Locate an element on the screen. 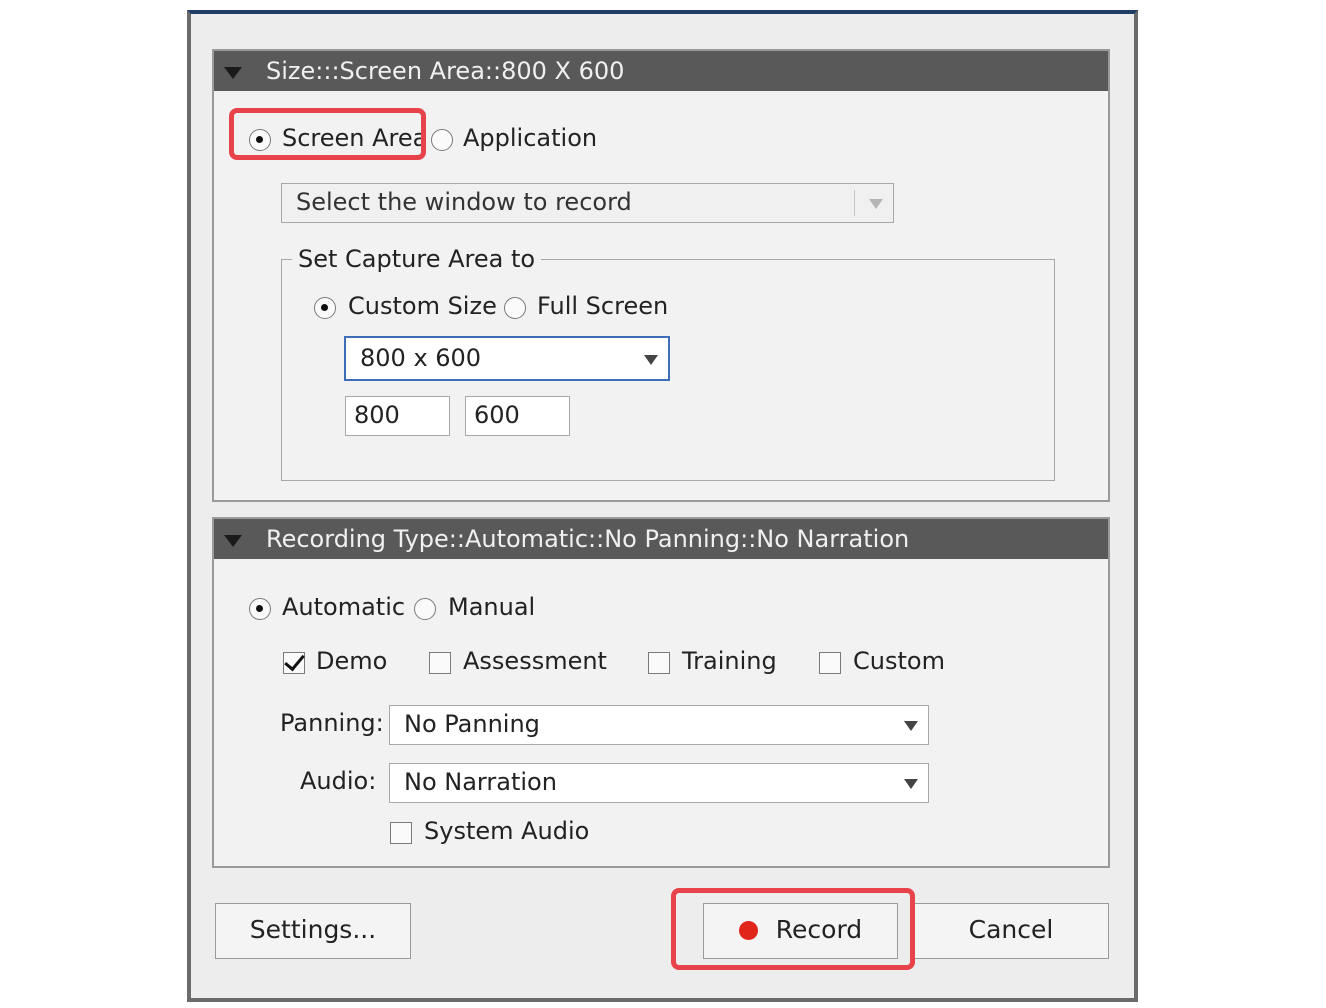 The width and height of the screenshot is (1326, 1008). full-screen-label: Full Screen is located at coordinates (602, 306).